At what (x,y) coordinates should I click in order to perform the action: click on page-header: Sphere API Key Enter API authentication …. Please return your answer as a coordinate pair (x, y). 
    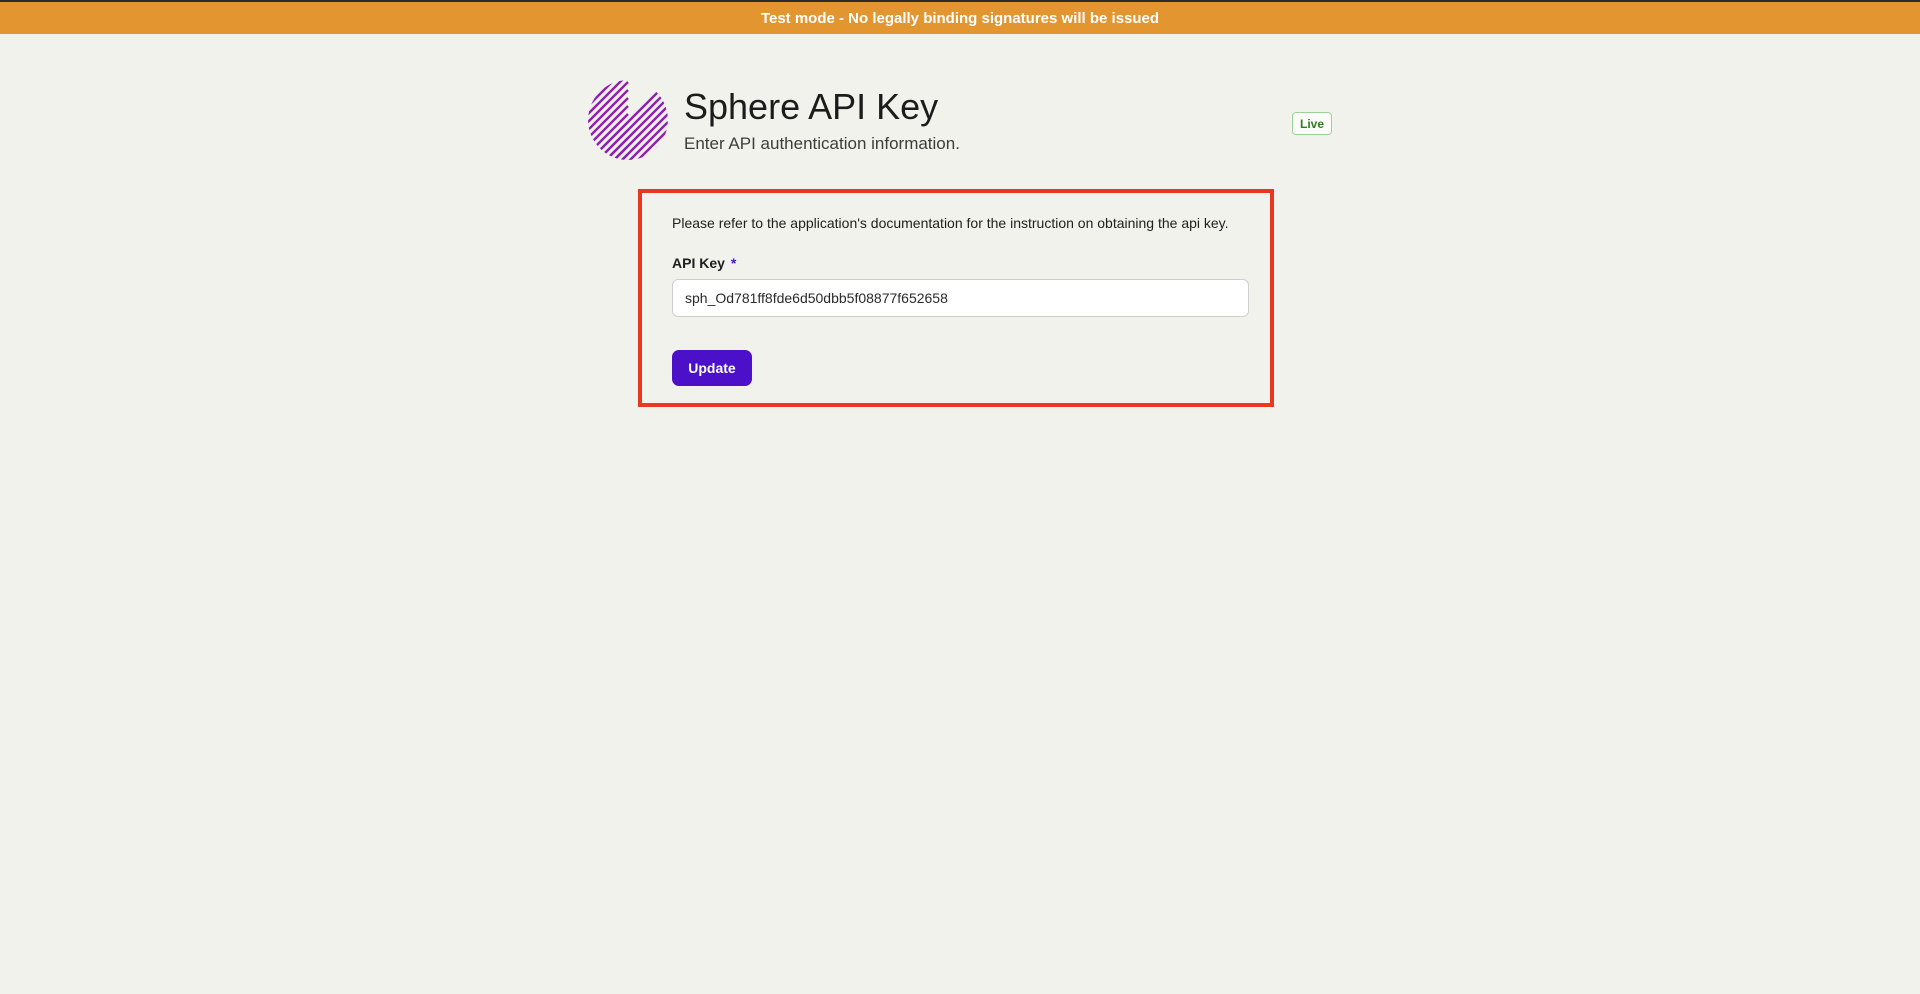
    Looking at the image, I should click on (960, 122).